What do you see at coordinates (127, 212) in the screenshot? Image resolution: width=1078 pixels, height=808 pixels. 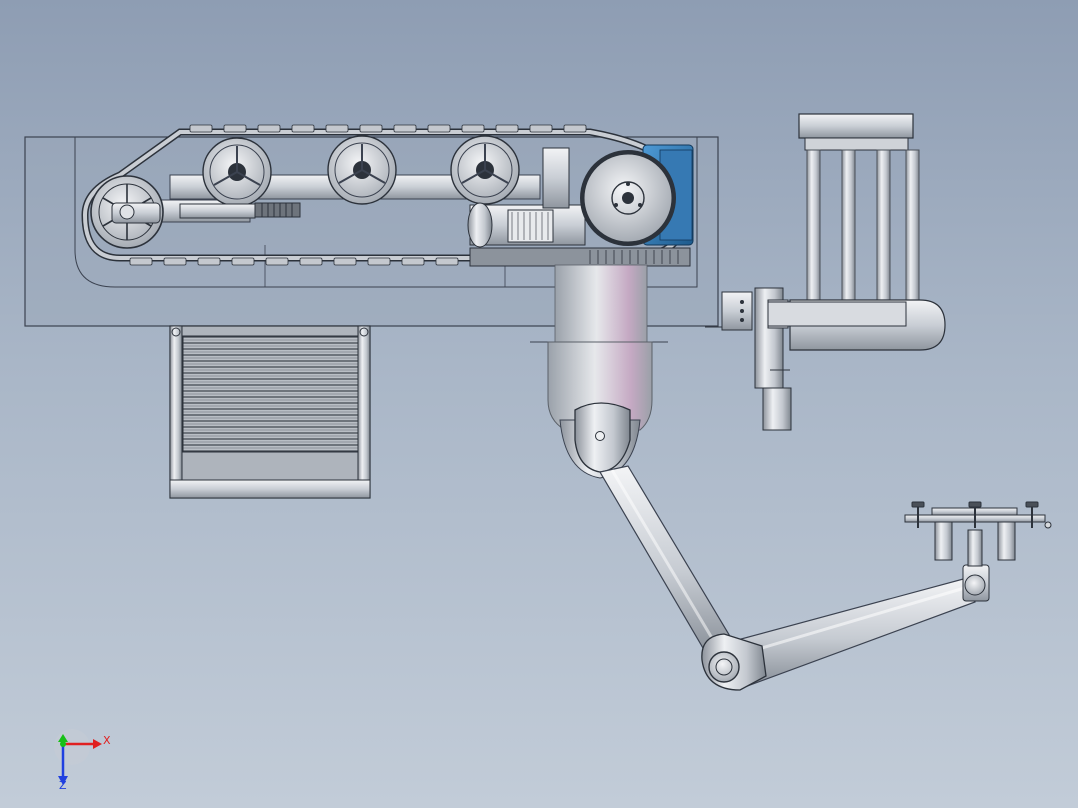 I see `idler-wheel` at bounding box center [127, 212].